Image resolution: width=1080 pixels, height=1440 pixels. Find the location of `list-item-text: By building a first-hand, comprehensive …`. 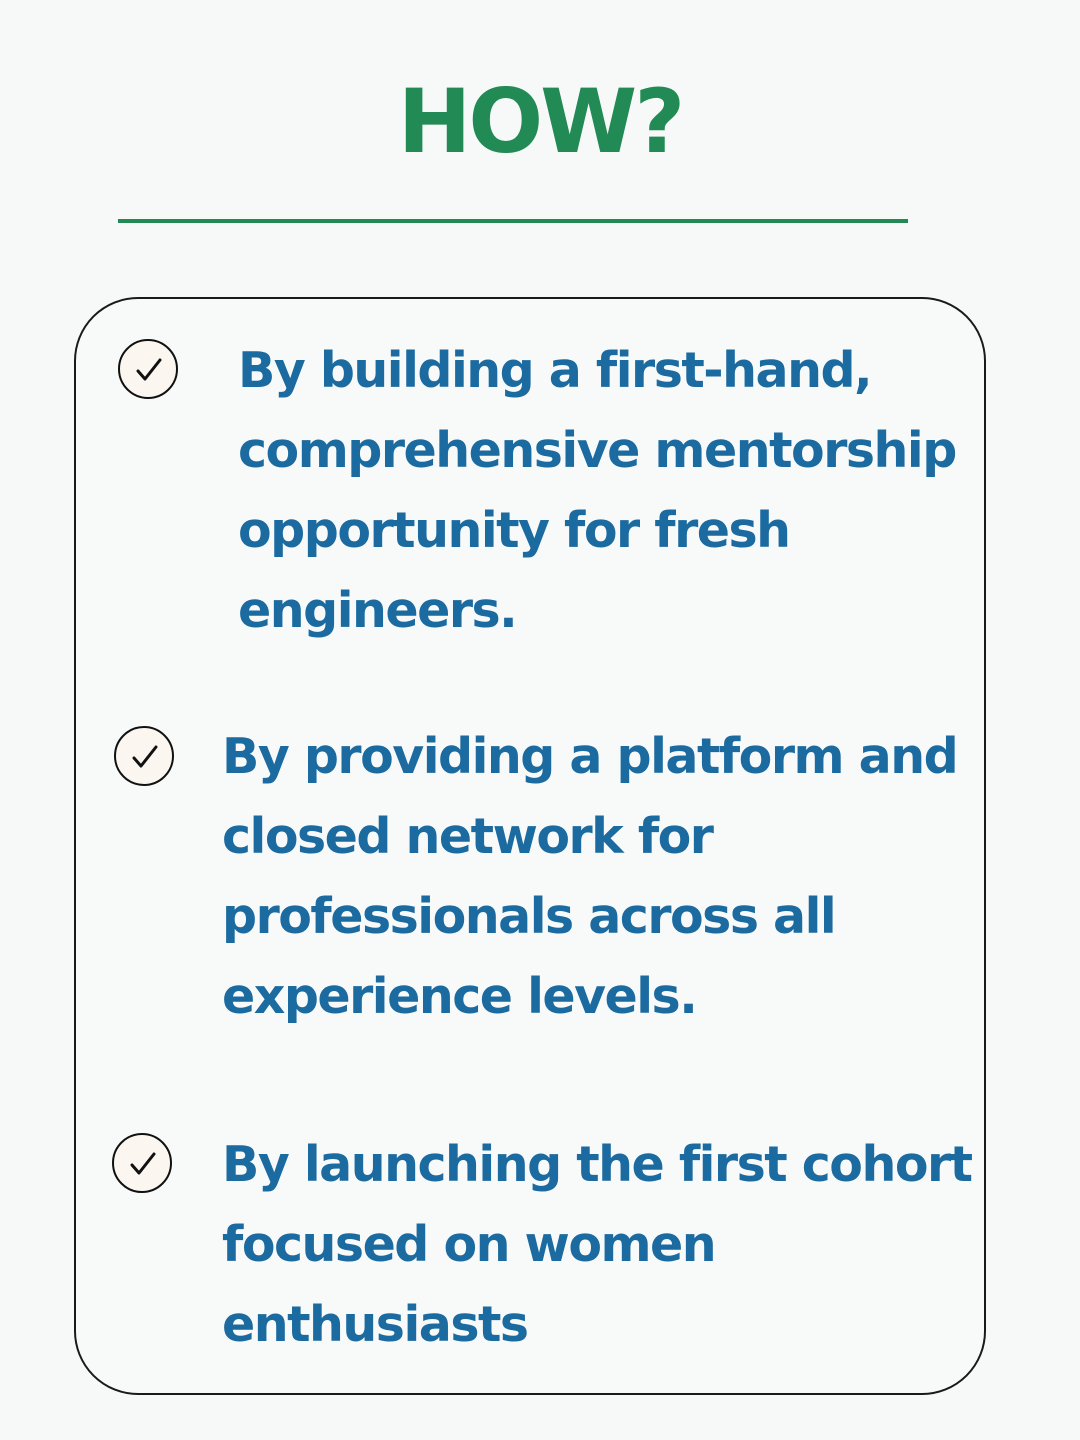

list-item-text: By building a first-hand, comprehensive … is located at coordinates (597, 490).